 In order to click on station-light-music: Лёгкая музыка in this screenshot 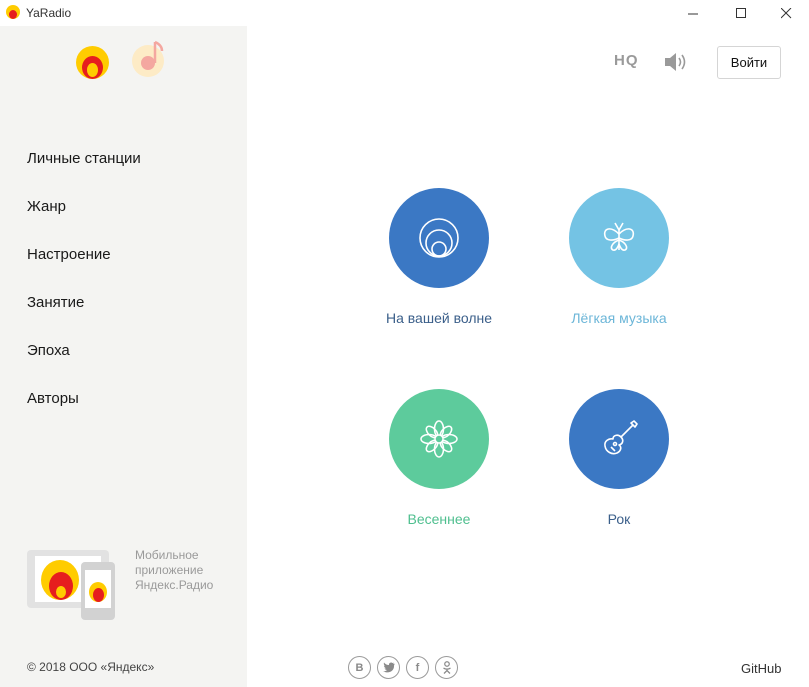, I will do `click(619, 263)`.